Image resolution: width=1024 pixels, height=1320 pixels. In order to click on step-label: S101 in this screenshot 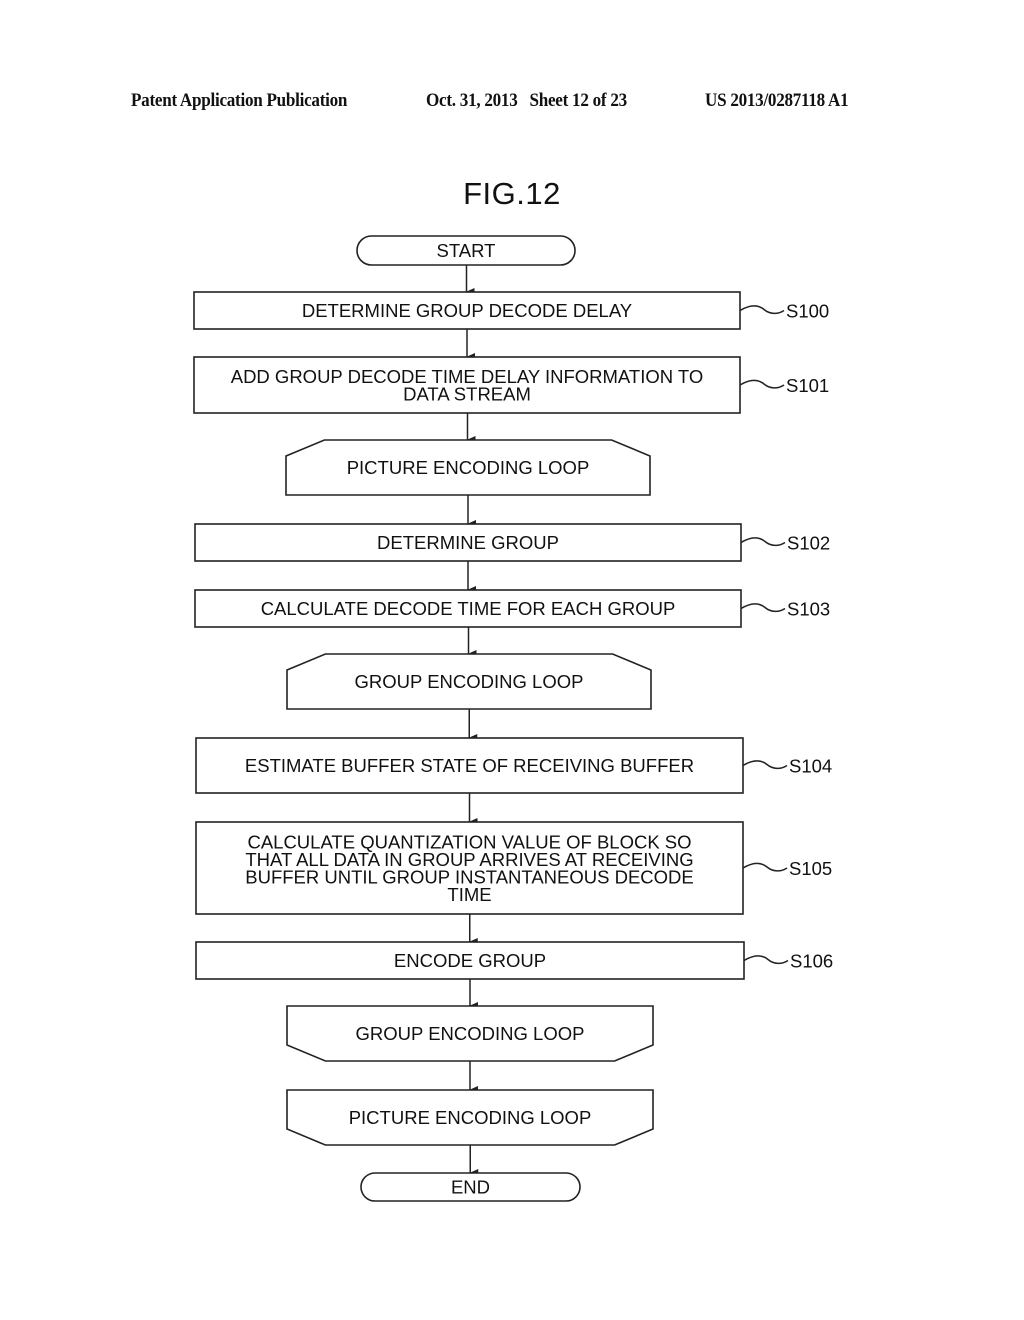, I will do `click(807, 385)`.